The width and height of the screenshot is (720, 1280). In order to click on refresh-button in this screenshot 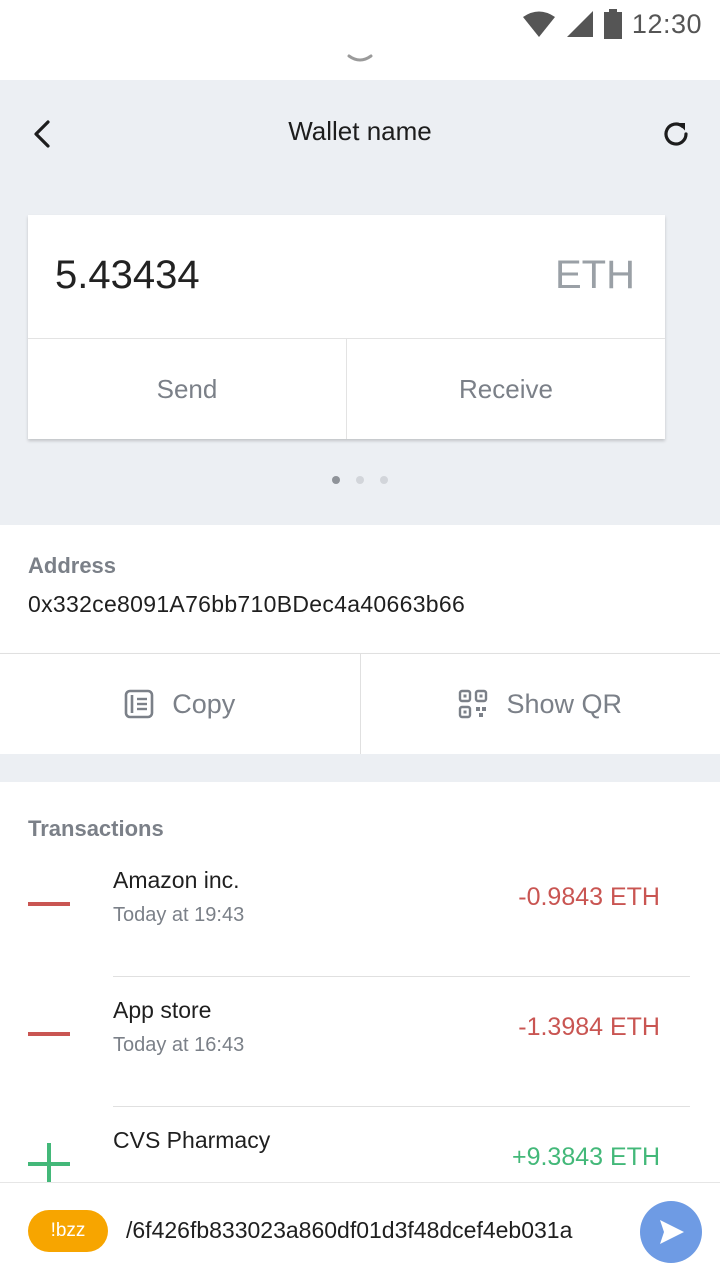, I will do `click(676, 134)`.